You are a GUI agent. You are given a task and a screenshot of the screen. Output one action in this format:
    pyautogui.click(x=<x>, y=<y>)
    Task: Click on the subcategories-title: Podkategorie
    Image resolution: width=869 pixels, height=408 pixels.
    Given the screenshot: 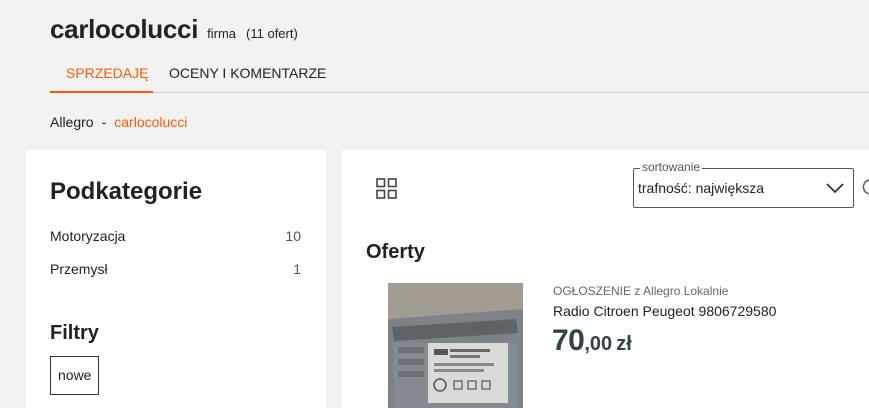 What is the action you would take?
    pyautogui.click(x=126, y=191)
    